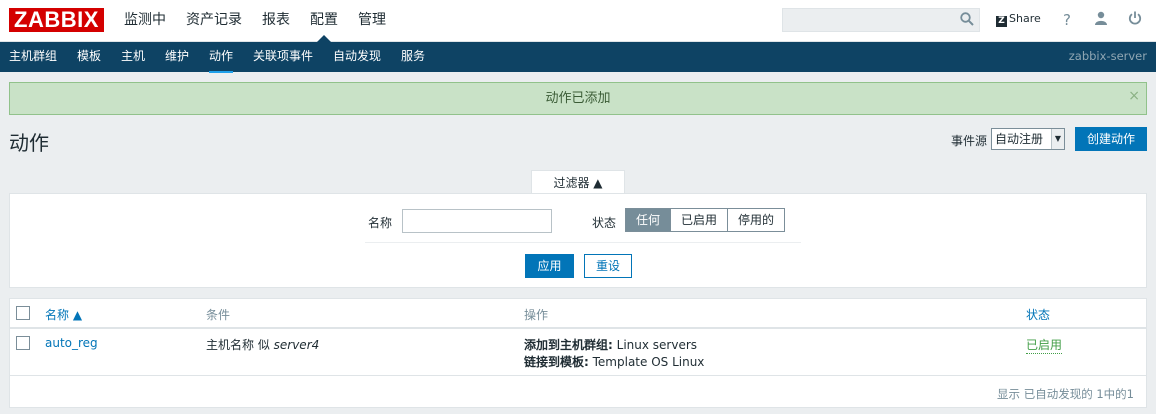  Describe the element at coordinates (23, 343) in the screenshot. I see `row-checkbox` at that location.